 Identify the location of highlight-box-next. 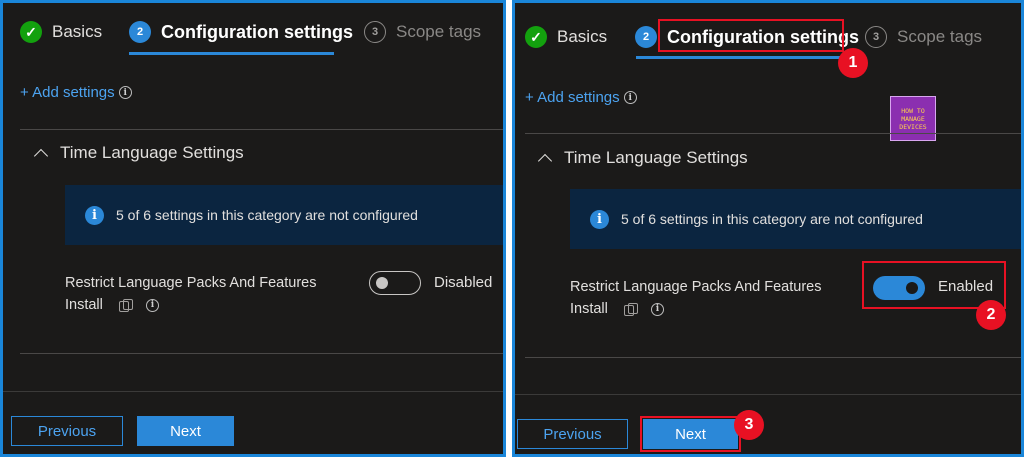
(690, 434).